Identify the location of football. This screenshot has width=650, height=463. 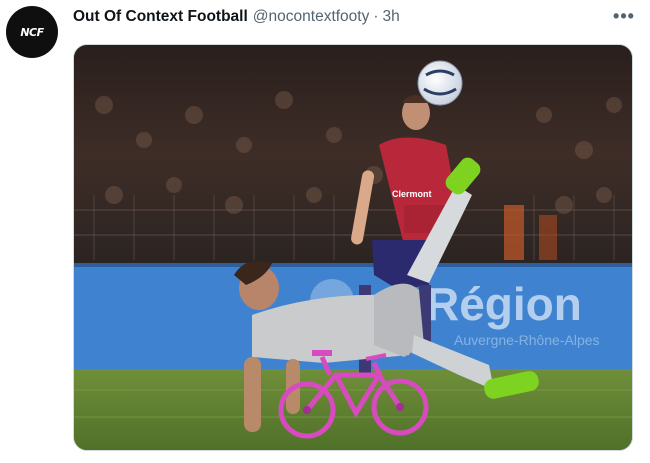
(440, 83).